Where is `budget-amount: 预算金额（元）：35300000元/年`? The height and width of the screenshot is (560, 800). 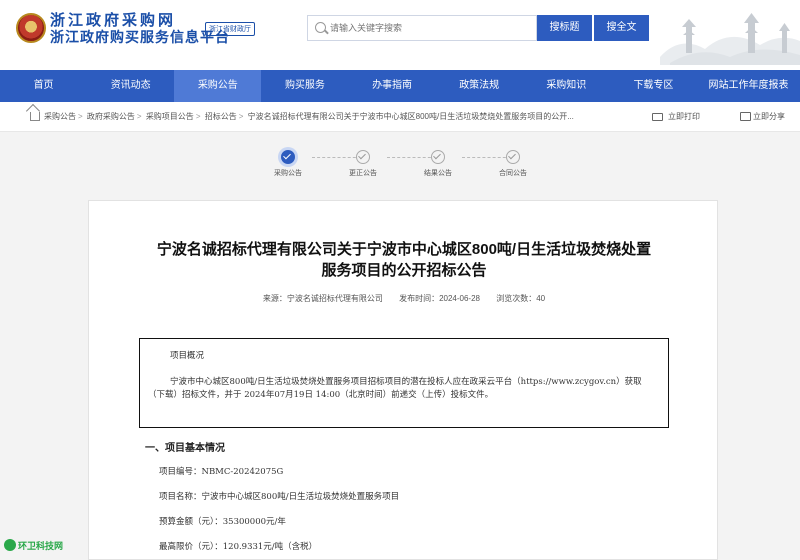 budget-amount: 预算金额（元）：35300000元/年 is located at coordinates (222, 522).